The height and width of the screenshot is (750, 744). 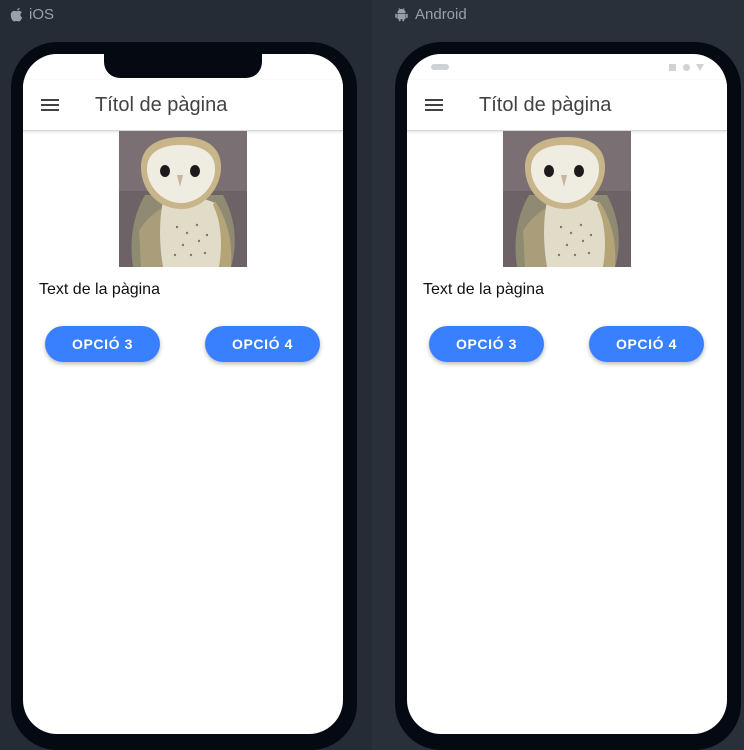 I want to click on status-pill-icon, so click(x=440, y=67).